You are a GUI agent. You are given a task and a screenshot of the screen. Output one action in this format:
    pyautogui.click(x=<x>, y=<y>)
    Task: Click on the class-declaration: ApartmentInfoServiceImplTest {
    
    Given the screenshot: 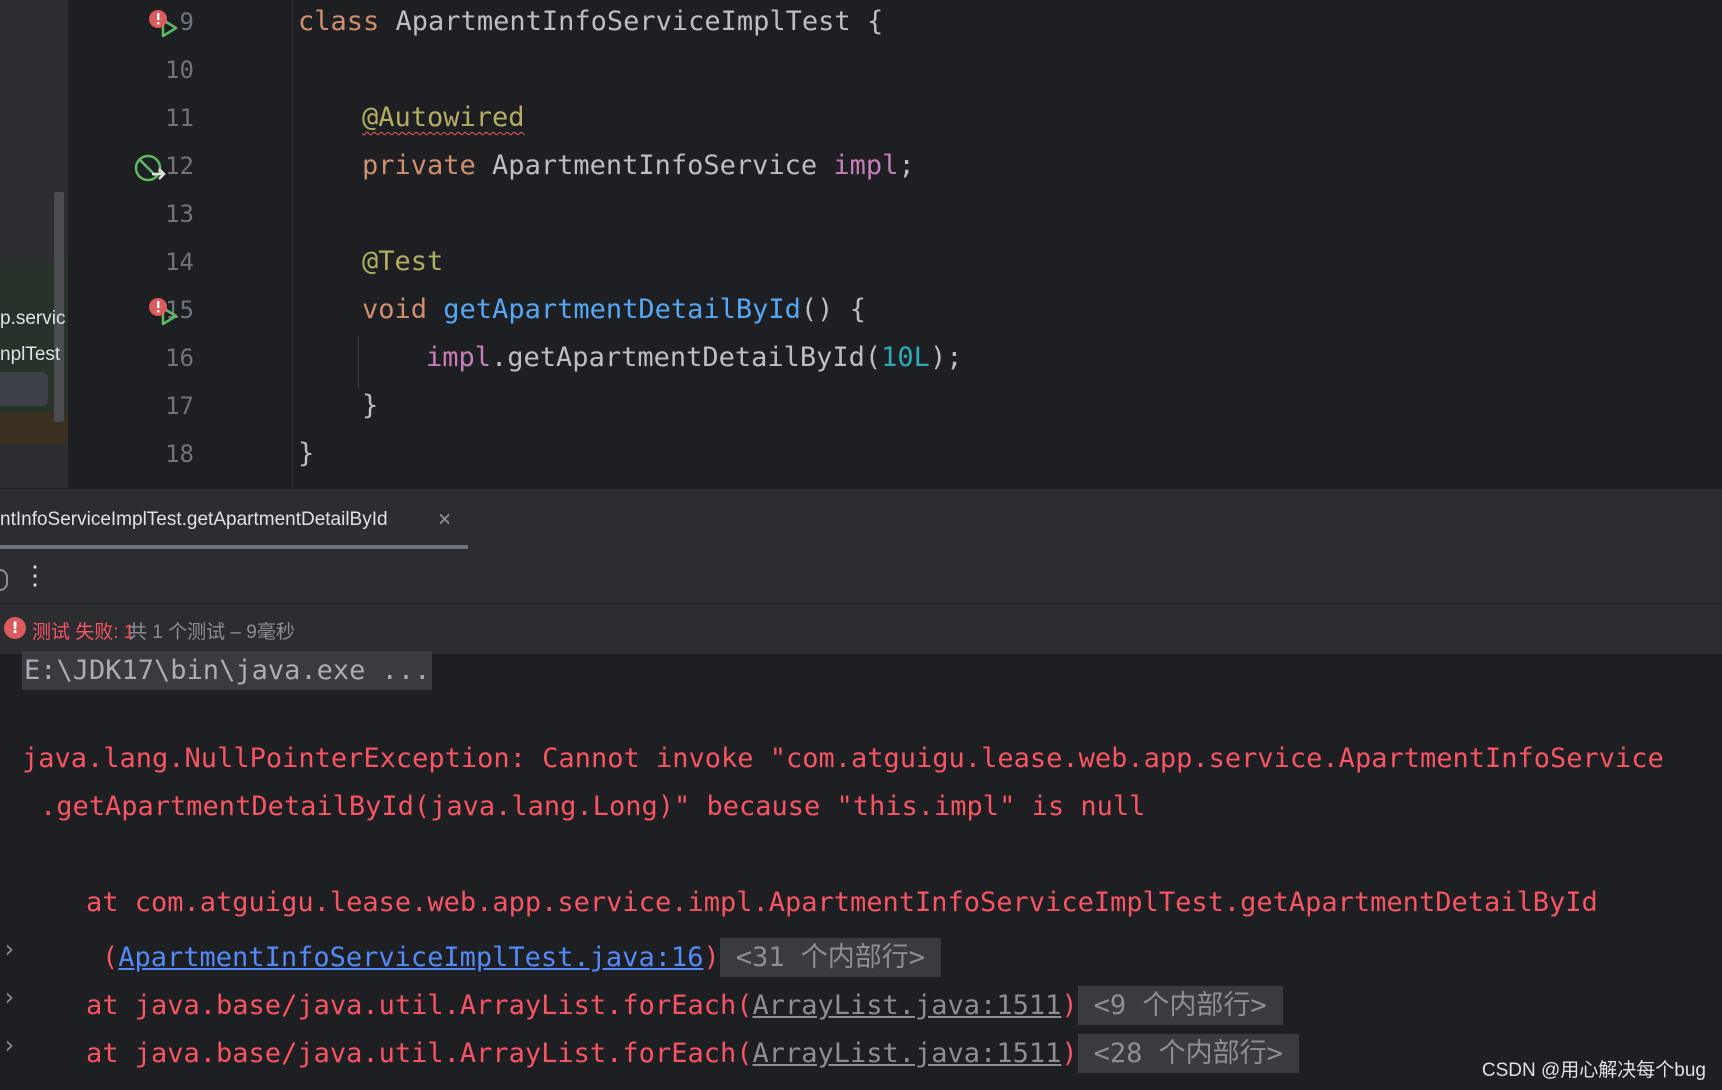 What is the action you would take?
    pyautogui.click(x=631, y=21)
    